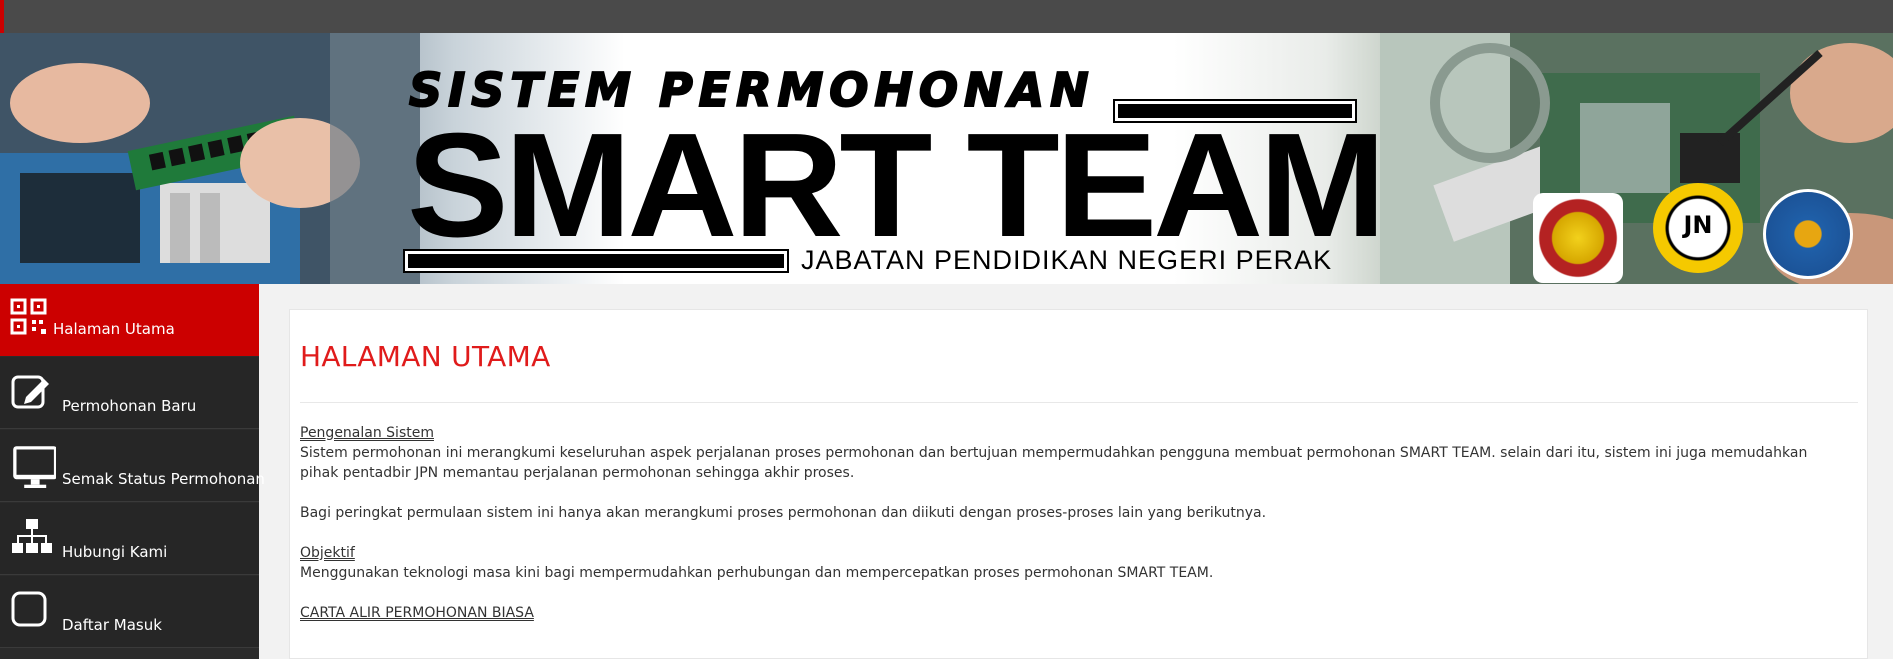  What do you see at coordinates (946, 16) in the screenshot?
I see `top-bar` at bounding box center [946, 16].